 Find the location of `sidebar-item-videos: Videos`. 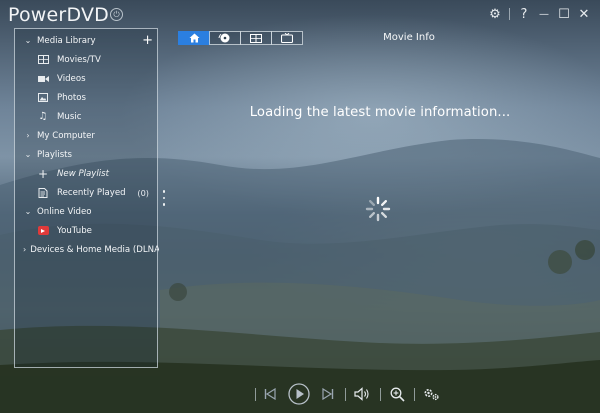

sidebar-item-videos: Videos is located at coordinates (98, 78).